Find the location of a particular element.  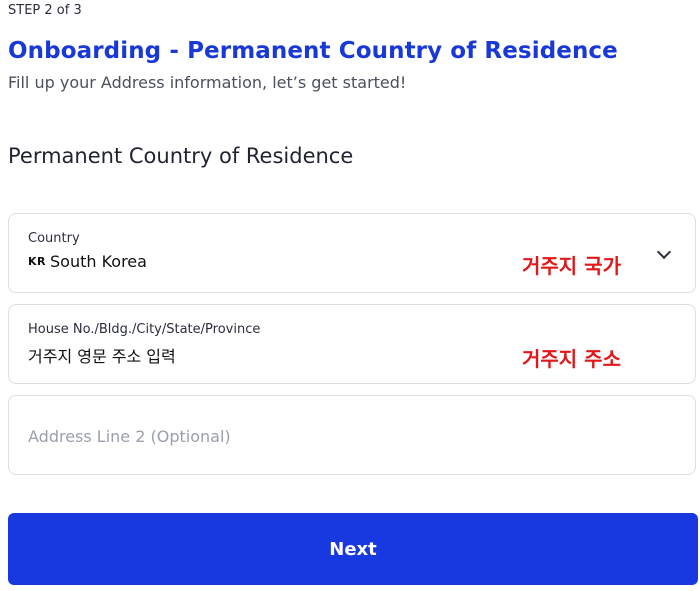

chevron-down-icon is located at coordinates (664, 252).